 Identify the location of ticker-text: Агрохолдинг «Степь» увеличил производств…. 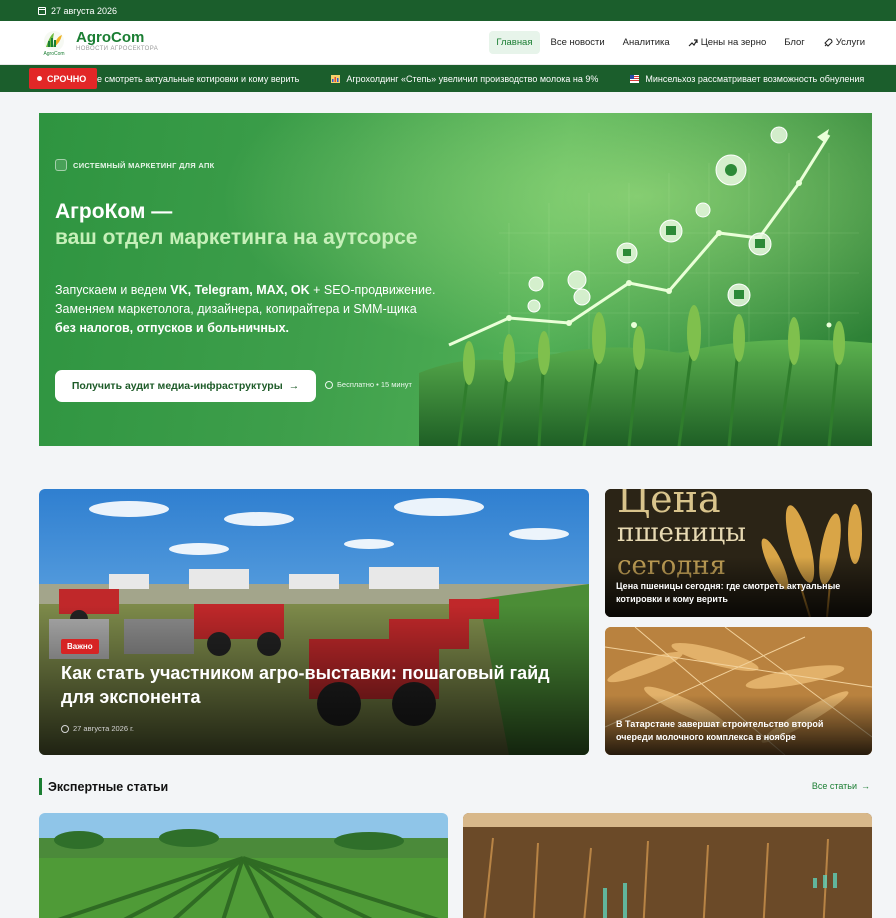
(472, 78).